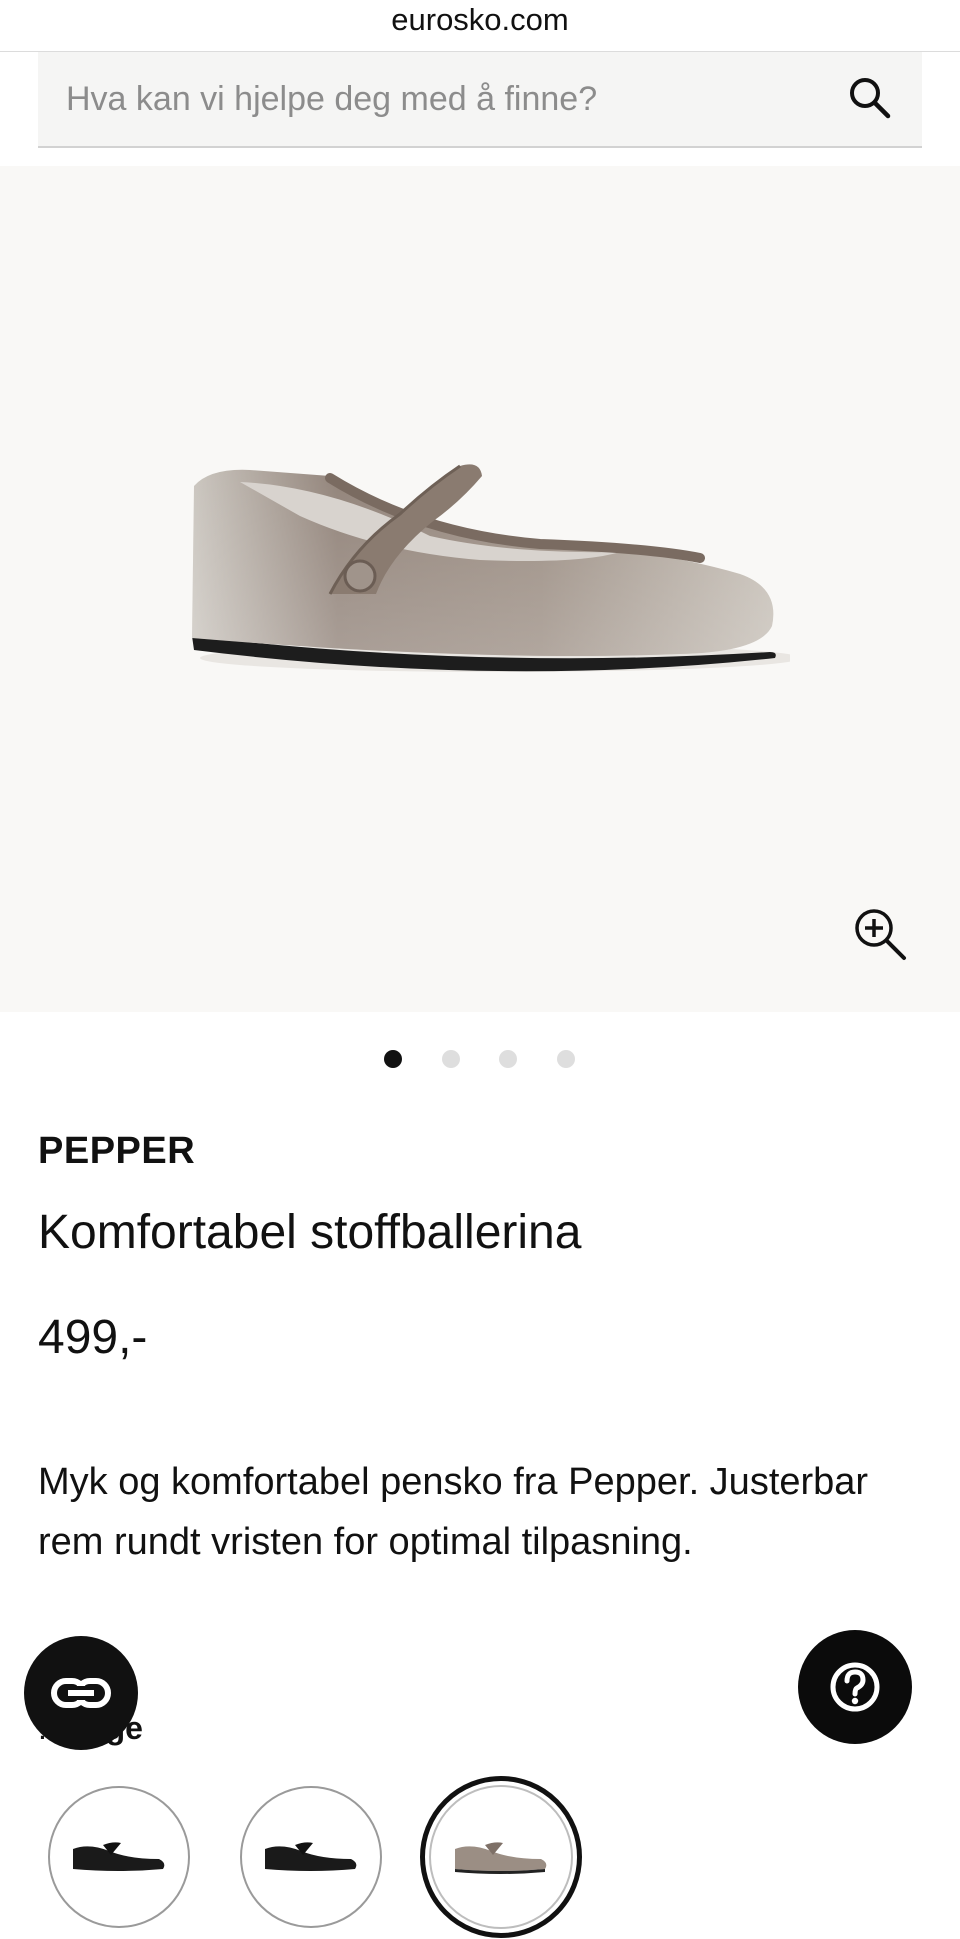 The height and width of the screenshot is (1939, 960). I want to click on search-icon, so click(870, 98).